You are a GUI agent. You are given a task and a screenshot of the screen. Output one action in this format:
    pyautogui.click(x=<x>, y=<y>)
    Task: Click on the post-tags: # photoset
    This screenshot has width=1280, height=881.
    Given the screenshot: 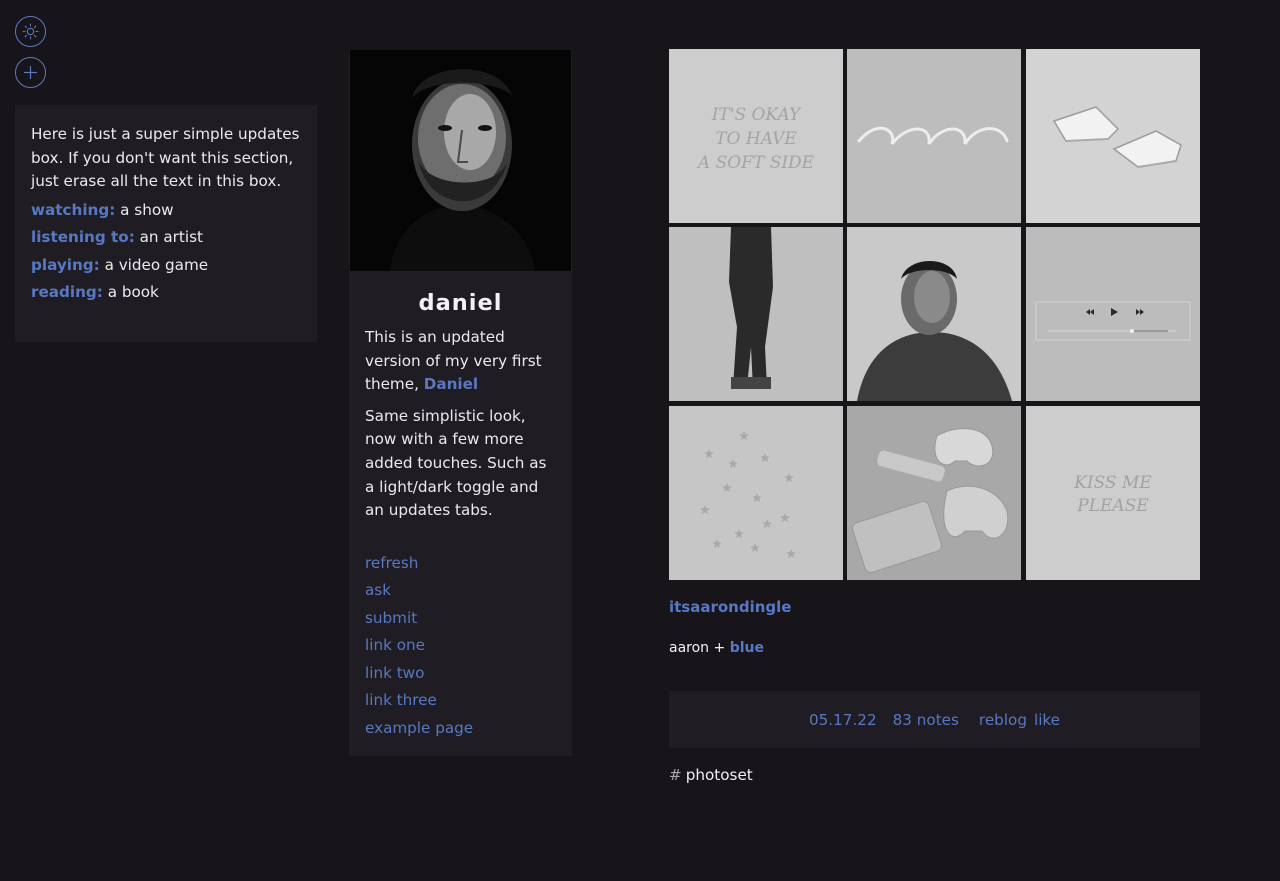 What is the action you would take?
    pyautogui.click(x=711, y=775)
    